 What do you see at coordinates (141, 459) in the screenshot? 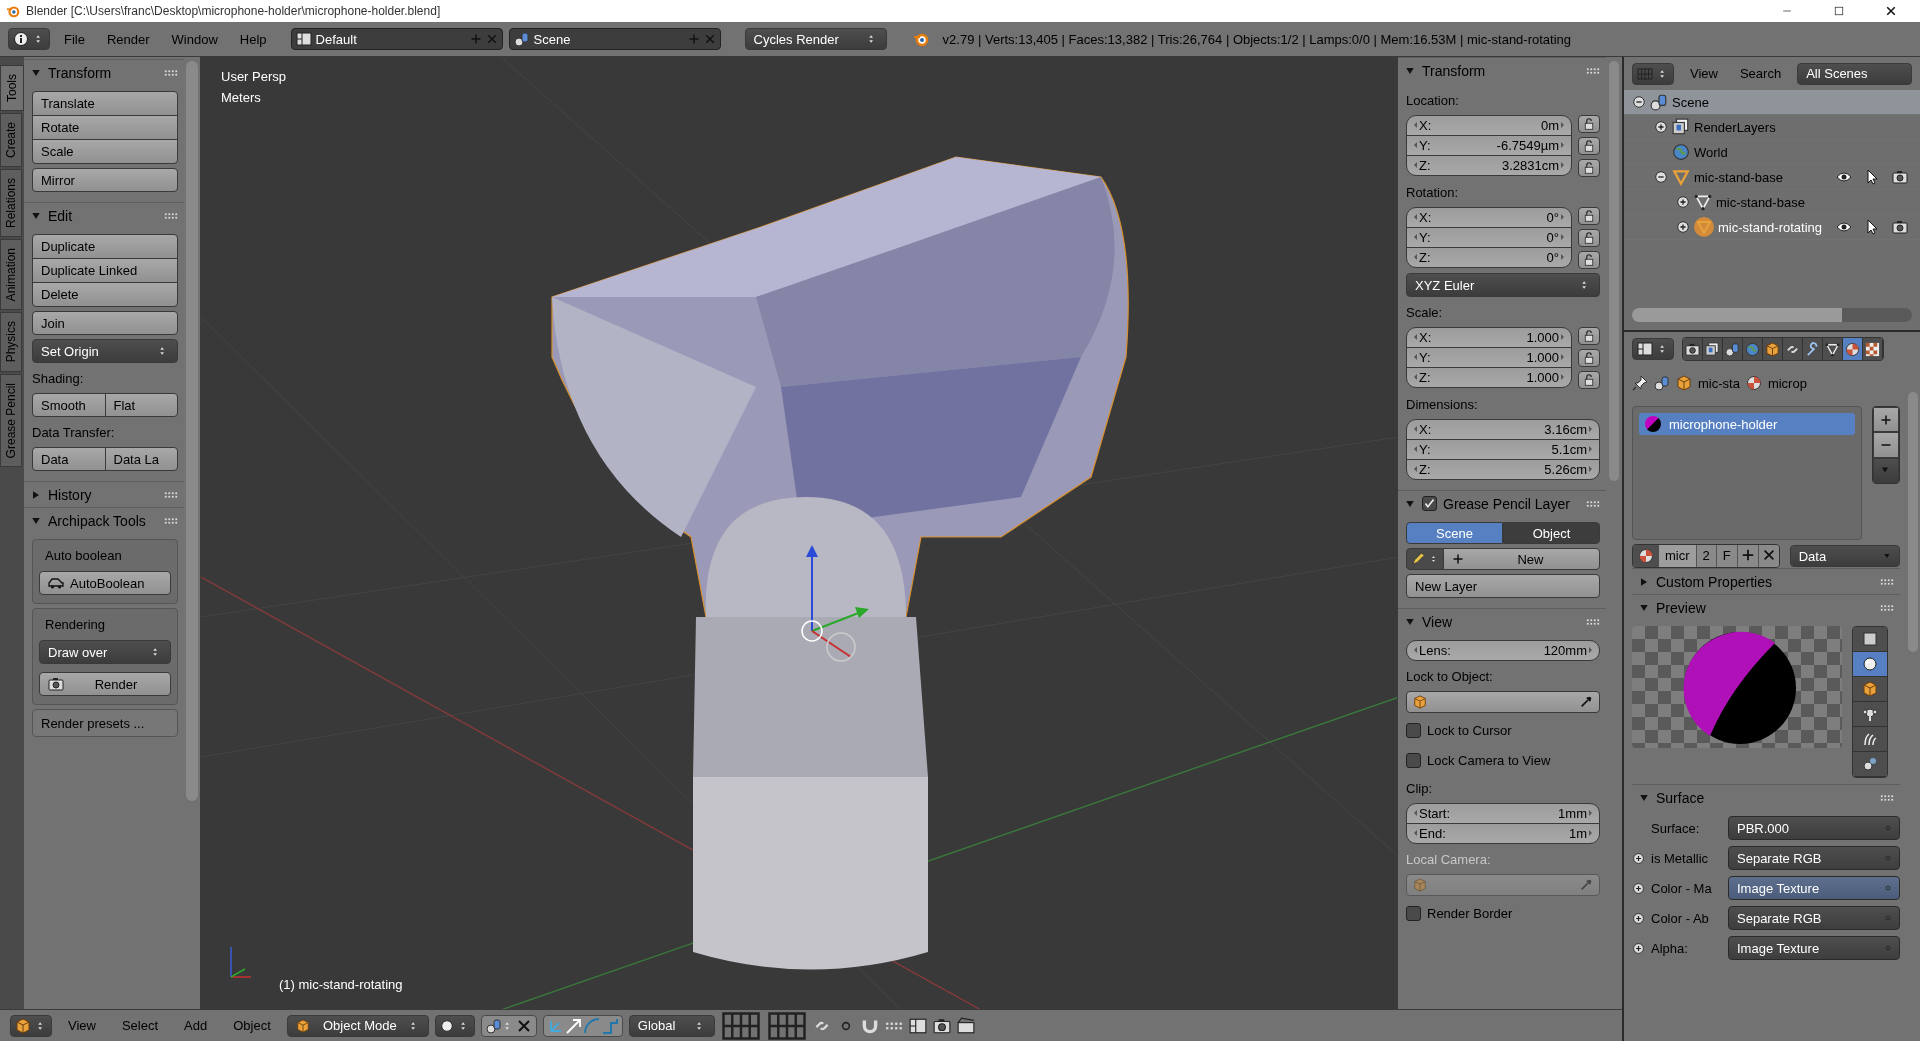
I see `tool-button: Data La` at bounding box center [141, 459].